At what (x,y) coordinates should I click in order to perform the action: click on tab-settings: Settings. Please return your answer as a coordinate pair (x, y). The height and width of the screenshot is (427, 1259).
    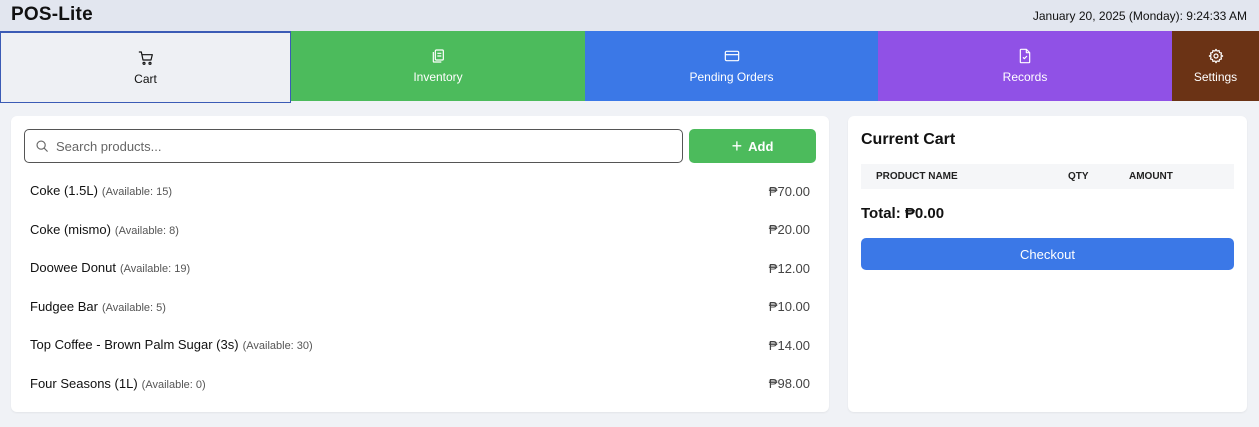
    Looking at the image, I should click on (1215, 66).